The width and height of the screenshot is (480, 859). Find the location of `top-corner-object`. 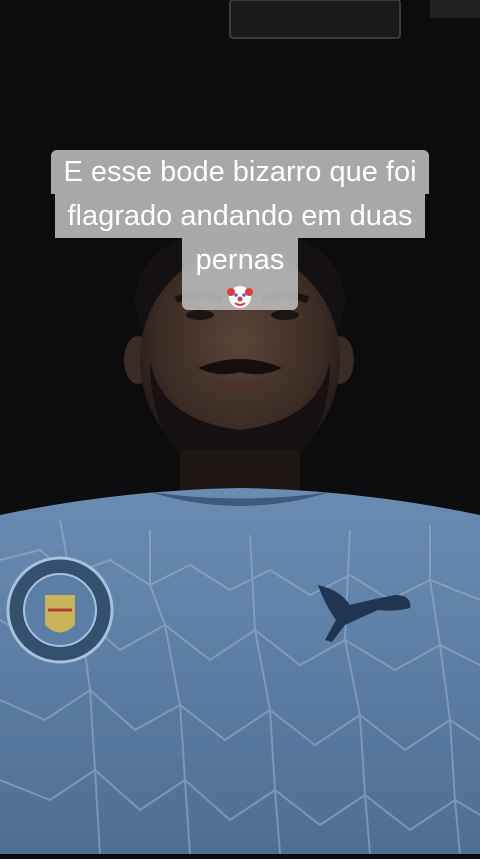

top-corner-object is located at coordinates (455, 9).